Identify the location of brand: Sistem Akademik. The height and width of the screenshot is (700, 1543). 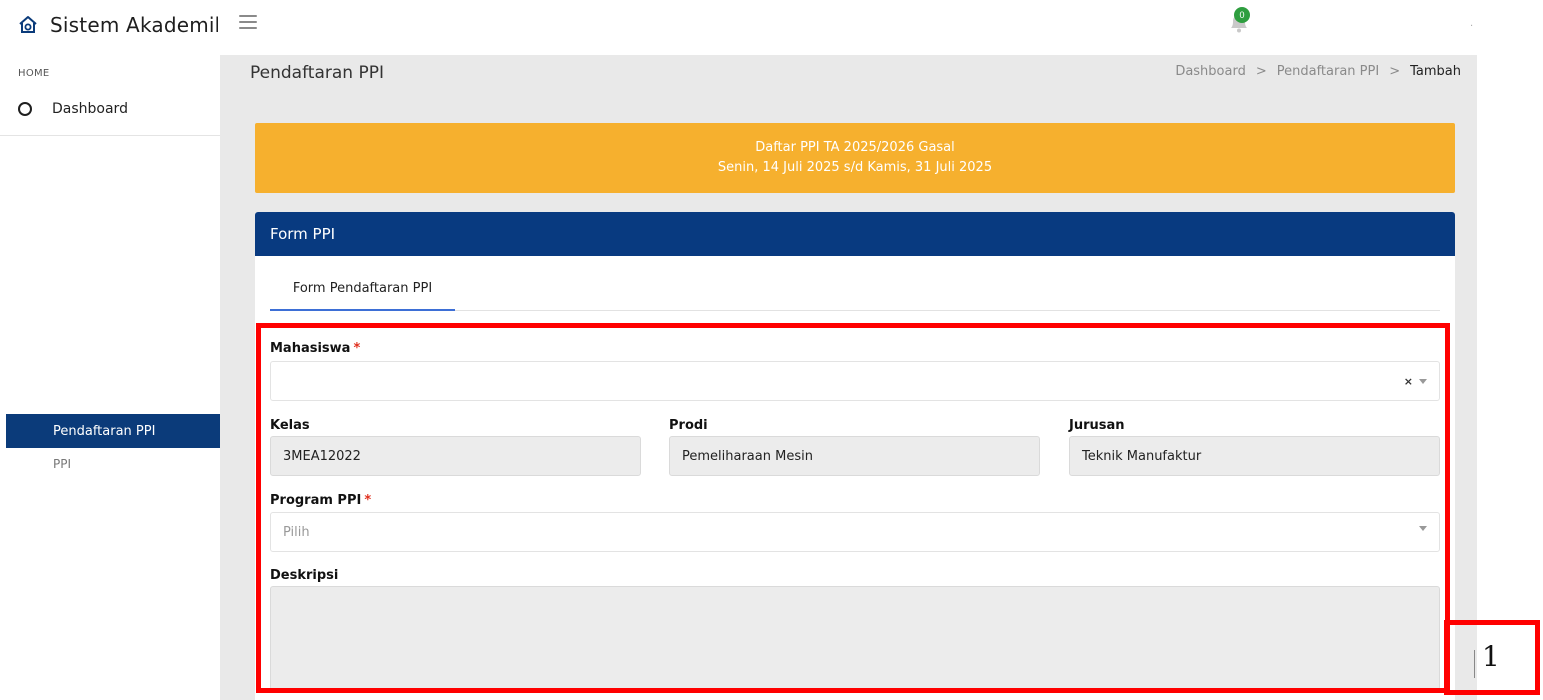
(118, 25).